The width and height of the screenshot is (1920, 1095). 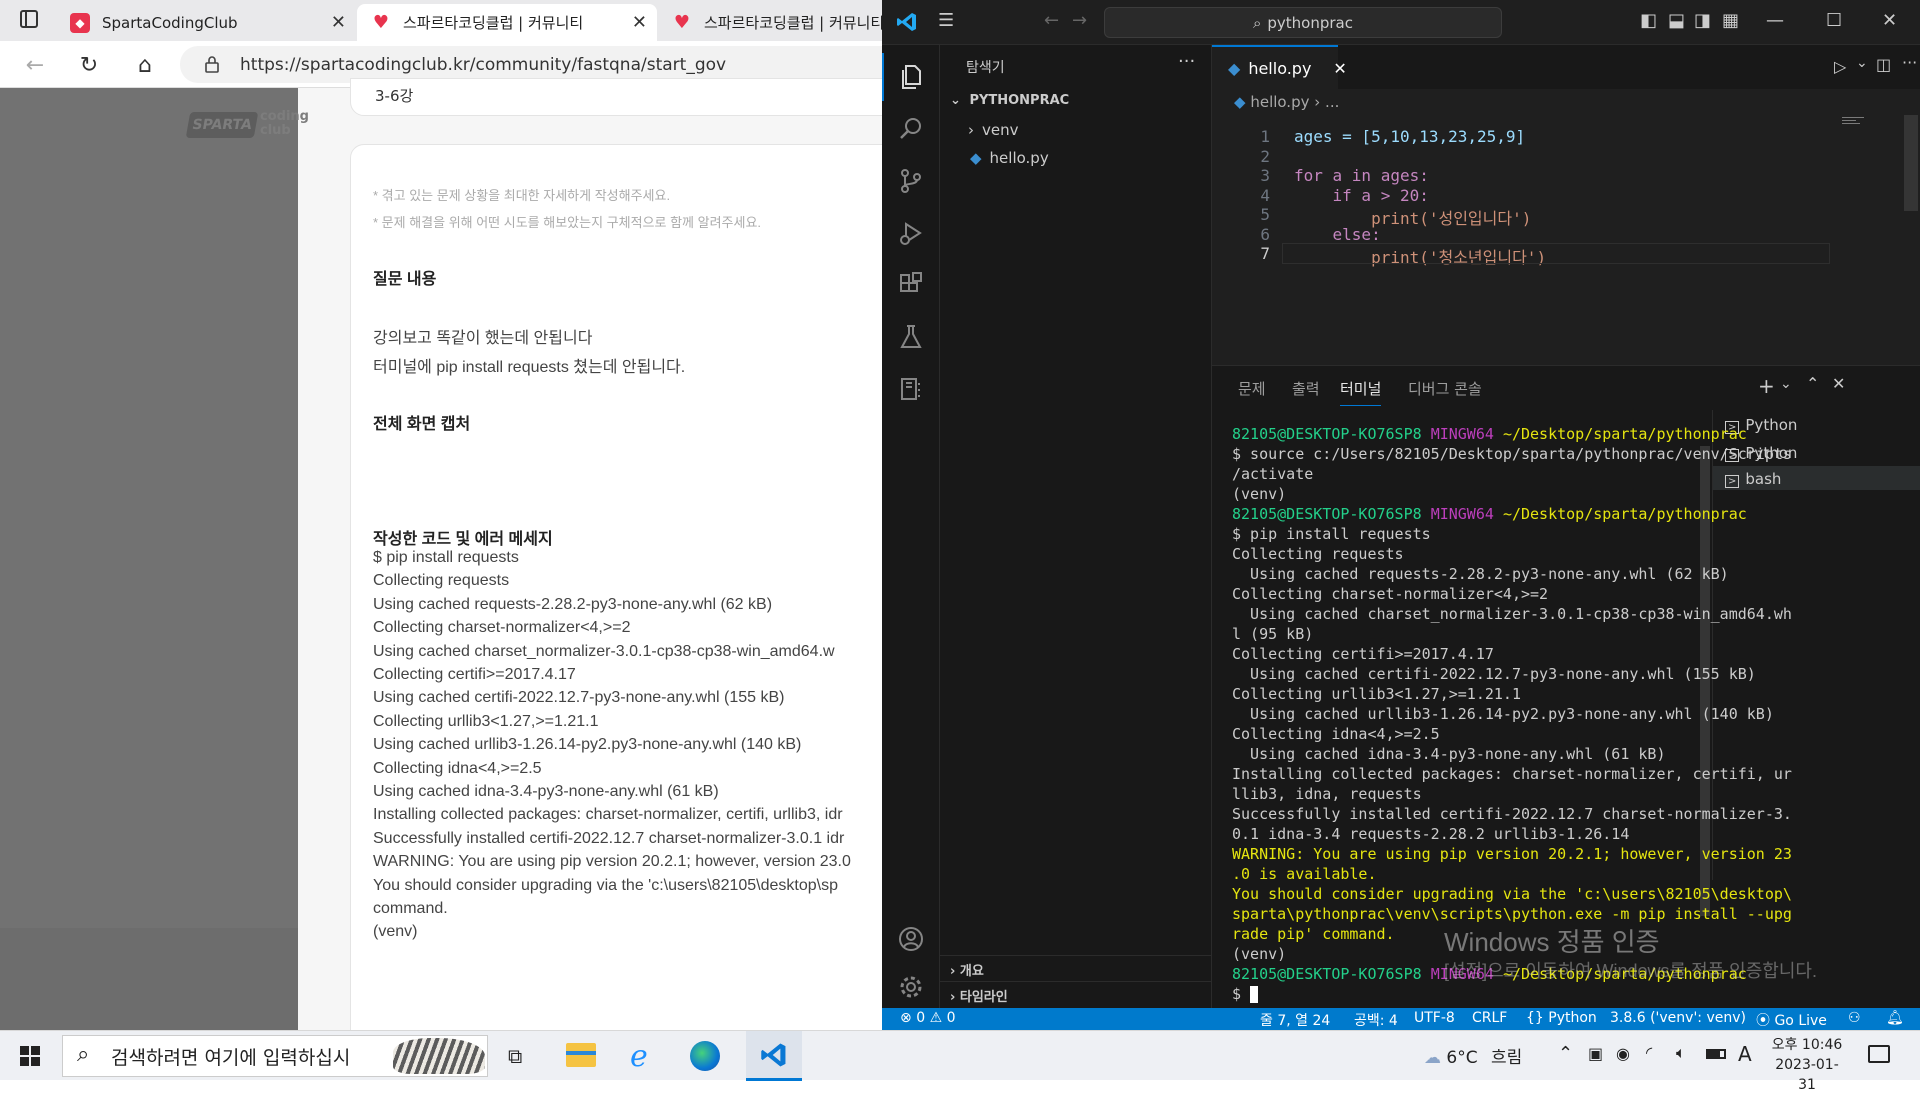 I want to click on browser-tab-active: ♥ 스파르타코딩클럽 | 커뮤니티 ✕, so click(x=507, y=22).